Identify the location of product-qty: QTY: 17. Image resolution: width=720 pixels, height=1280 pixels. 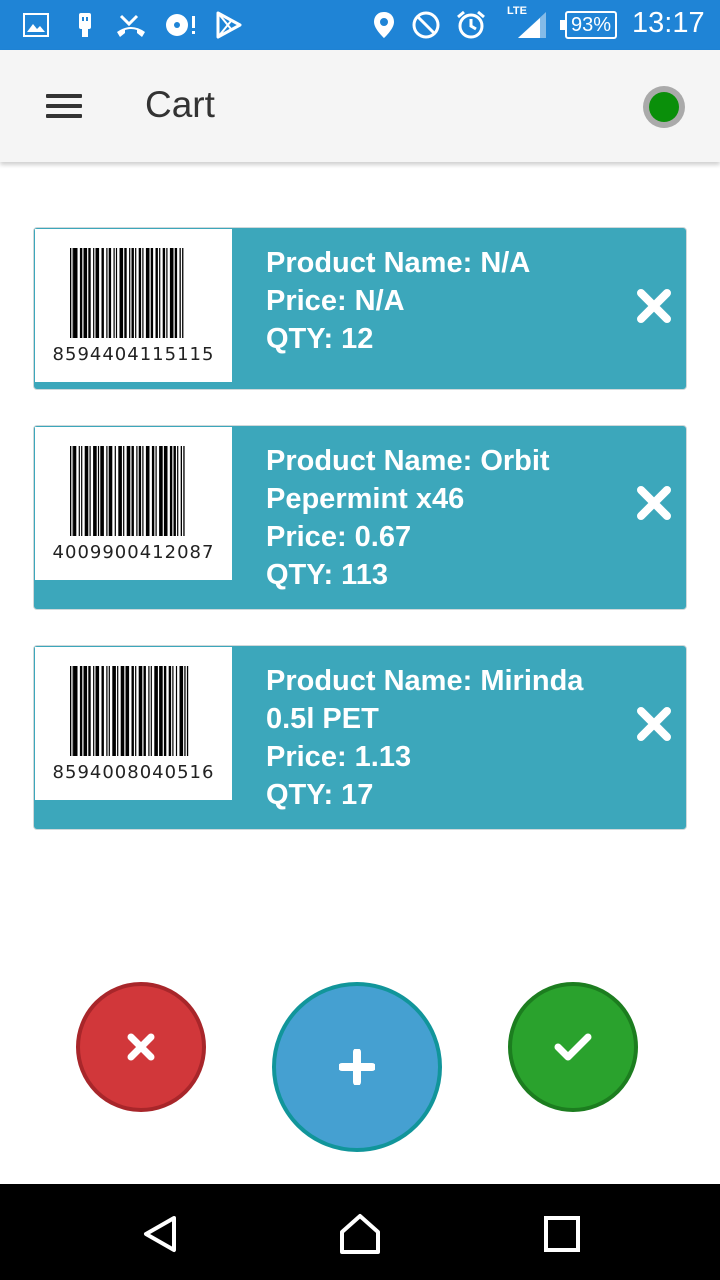
(320, 795).